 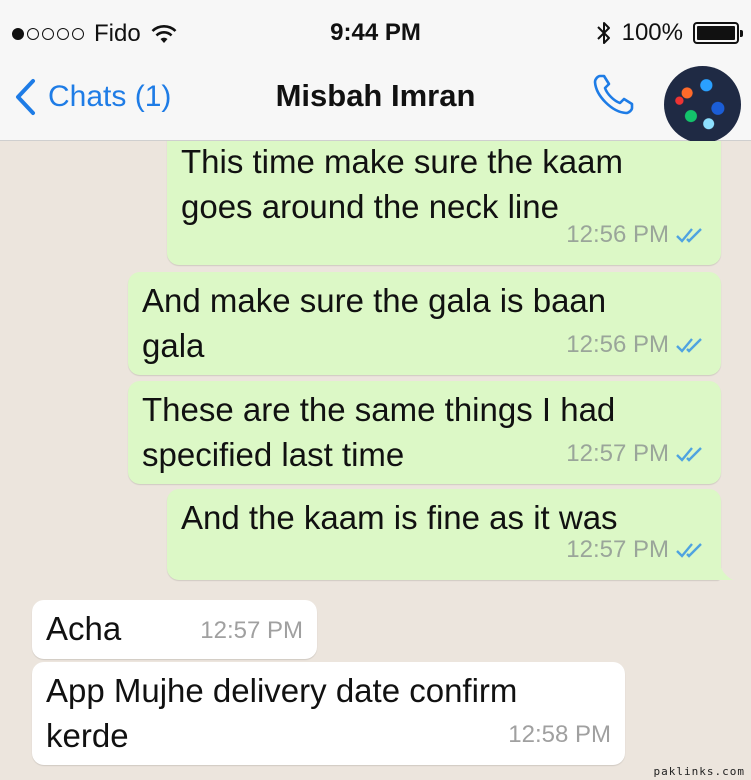 I want to click on message-meta: 12:58 PM, so click(x=559, y=734).